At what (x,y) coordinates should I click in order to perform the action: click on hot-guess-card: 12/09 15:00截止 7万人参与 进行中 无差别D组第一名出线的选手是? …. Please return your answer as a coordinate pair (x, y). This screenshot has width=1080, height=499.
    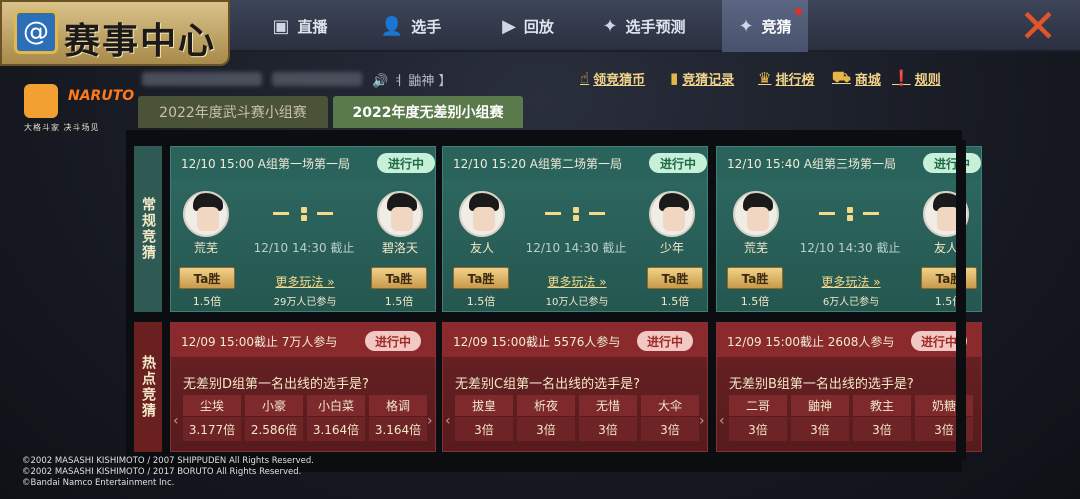
    Looking at the image, I should click on (303, 387).